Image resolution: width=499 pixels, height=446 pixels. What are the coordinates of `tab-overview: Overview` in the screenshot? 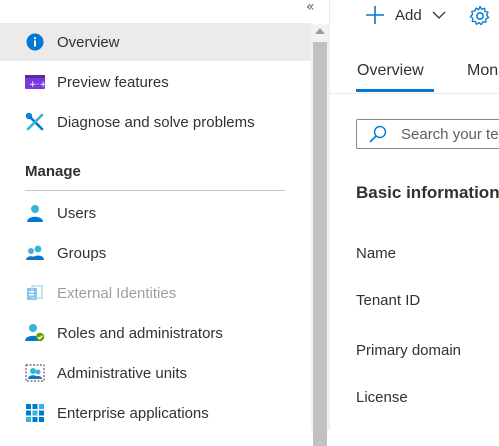 It's located at (390, 71).